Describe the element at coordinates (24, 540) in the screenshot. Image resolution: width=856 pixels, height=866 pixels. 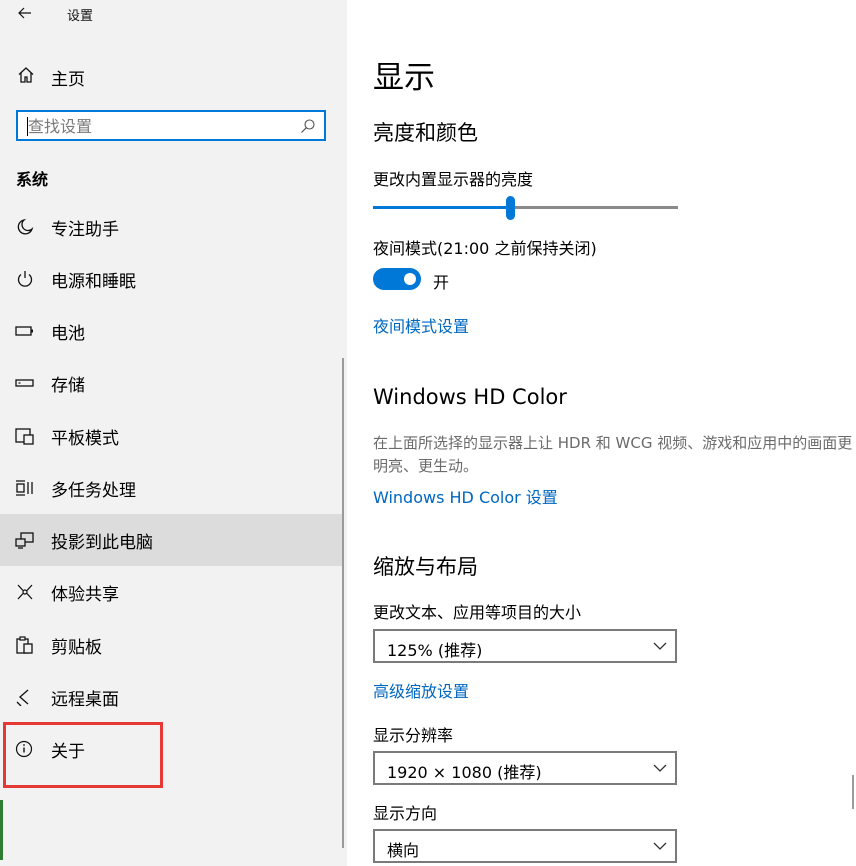
I see `projecting-icon` at that location.